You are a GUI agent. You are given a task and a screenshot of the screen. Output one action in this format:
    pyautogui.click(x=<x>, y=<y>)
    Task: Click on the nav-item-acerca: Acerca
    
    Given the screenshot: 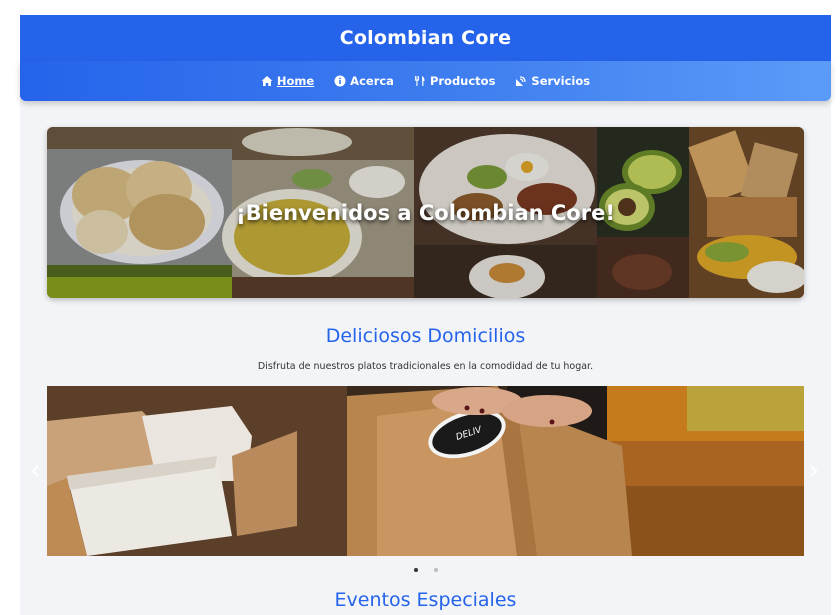 What is the action you would take?
    pyautogui.click(x=364, y=81)
    